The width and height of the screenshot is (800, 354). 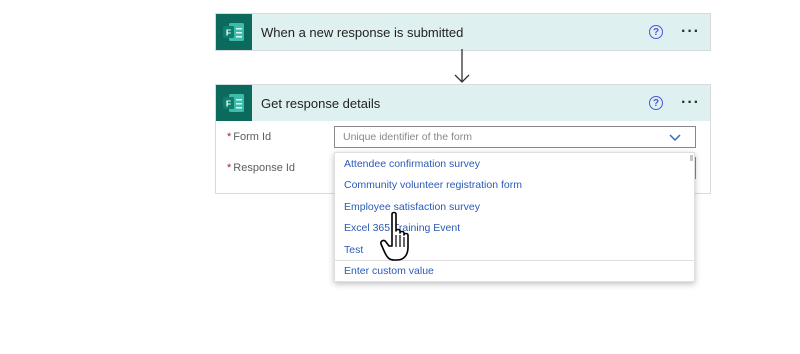 I want to click on response-id-label: * Response Id, so click(x=261, y=168).